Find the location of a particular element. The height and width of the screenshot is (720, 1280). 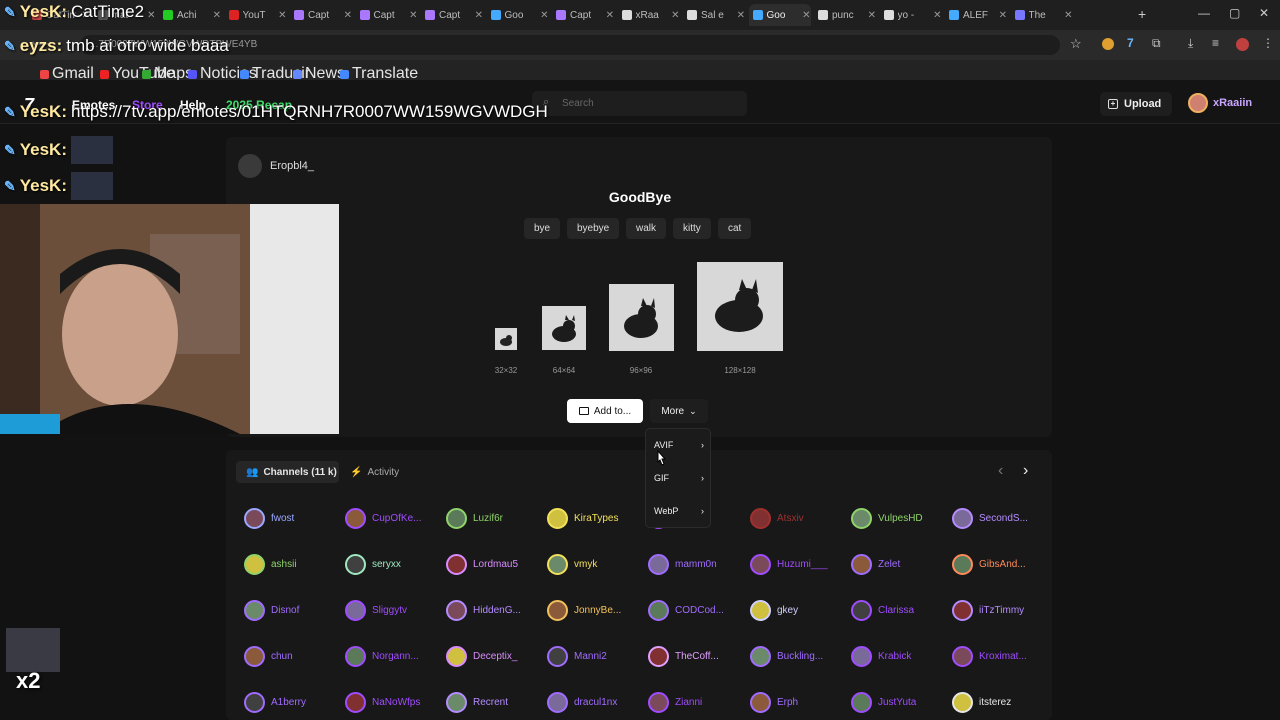

extension-icon is located at coordinates (1108, 44).